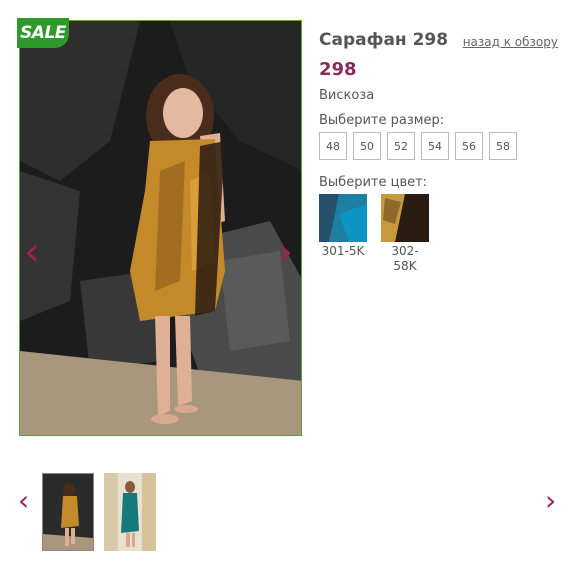  I want to click on photo-next-arrow: ›, so click(285, 252).